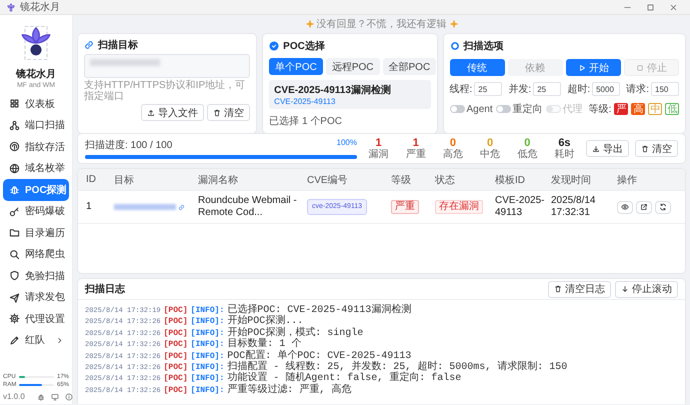 Image resolution: width=690 pixels, height=405 pixels. What do you see at coordinates (36, 254) in the screenshot?
I see `sidebar-item: 网络爬虫` at bounding box center [36, 254].